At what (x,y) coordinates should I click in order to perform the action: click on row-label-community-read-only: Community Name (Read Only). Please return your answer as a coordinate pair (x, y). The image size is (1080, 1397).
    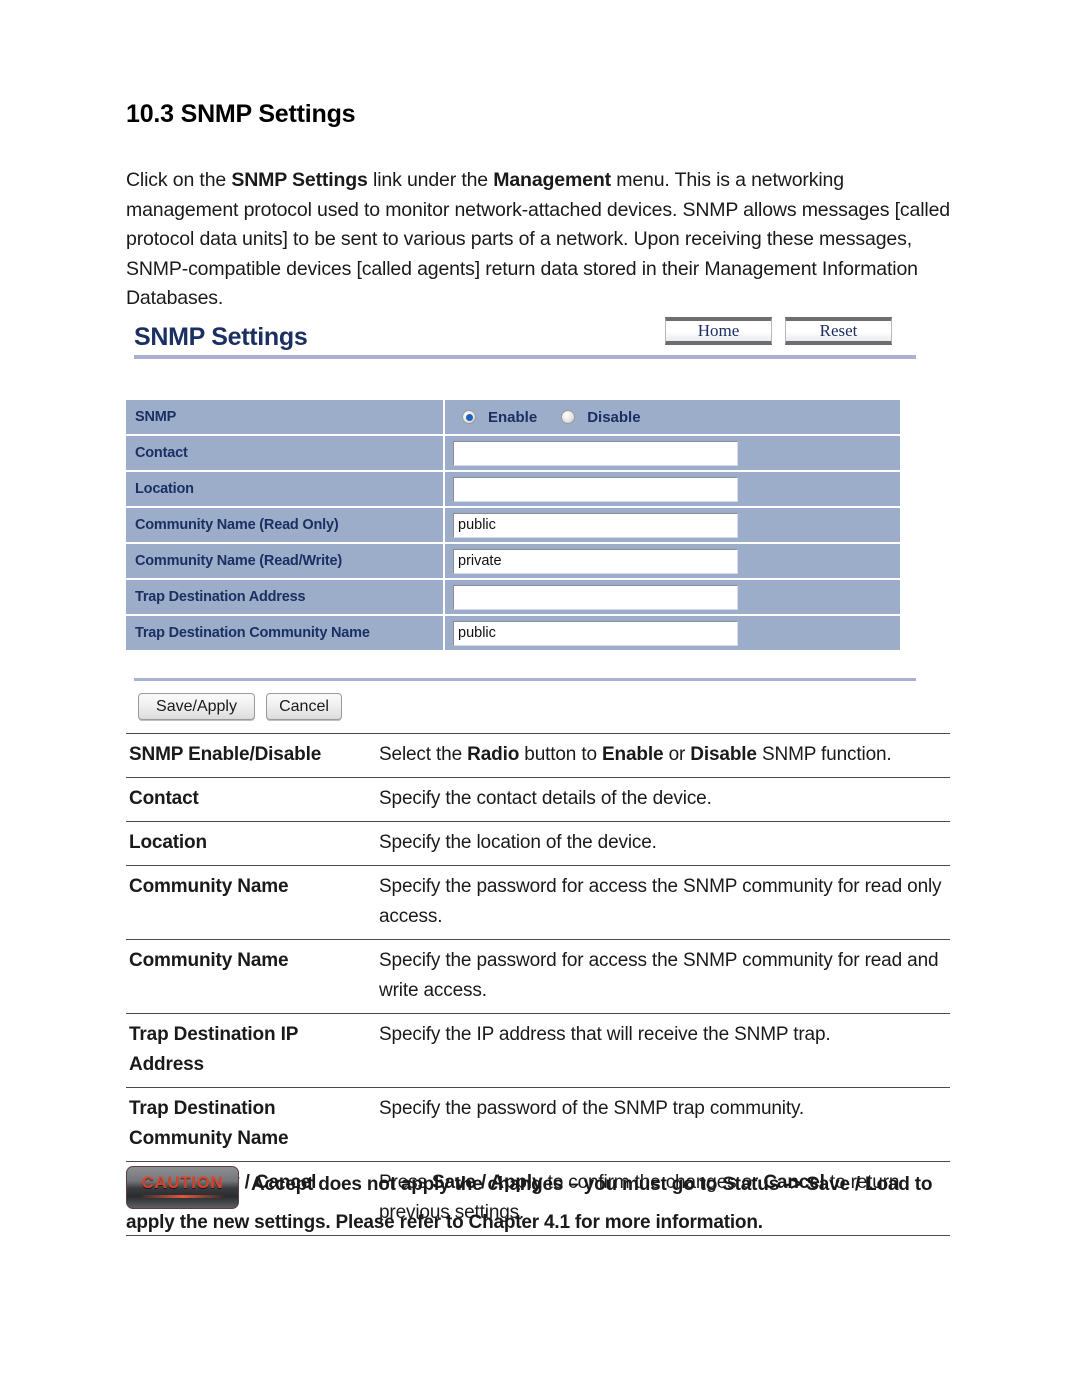
    Looking at the image, I should click on (285, 525).